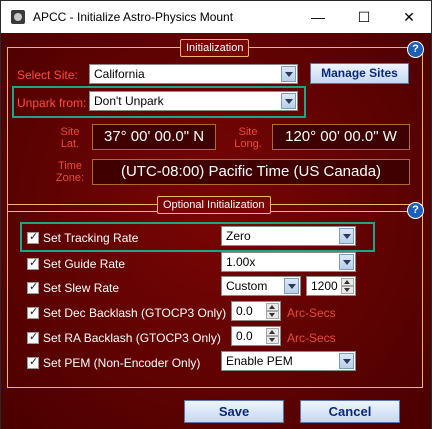  I want to click on slew-rate-custom-spinner: 1200, so click(331, 286).